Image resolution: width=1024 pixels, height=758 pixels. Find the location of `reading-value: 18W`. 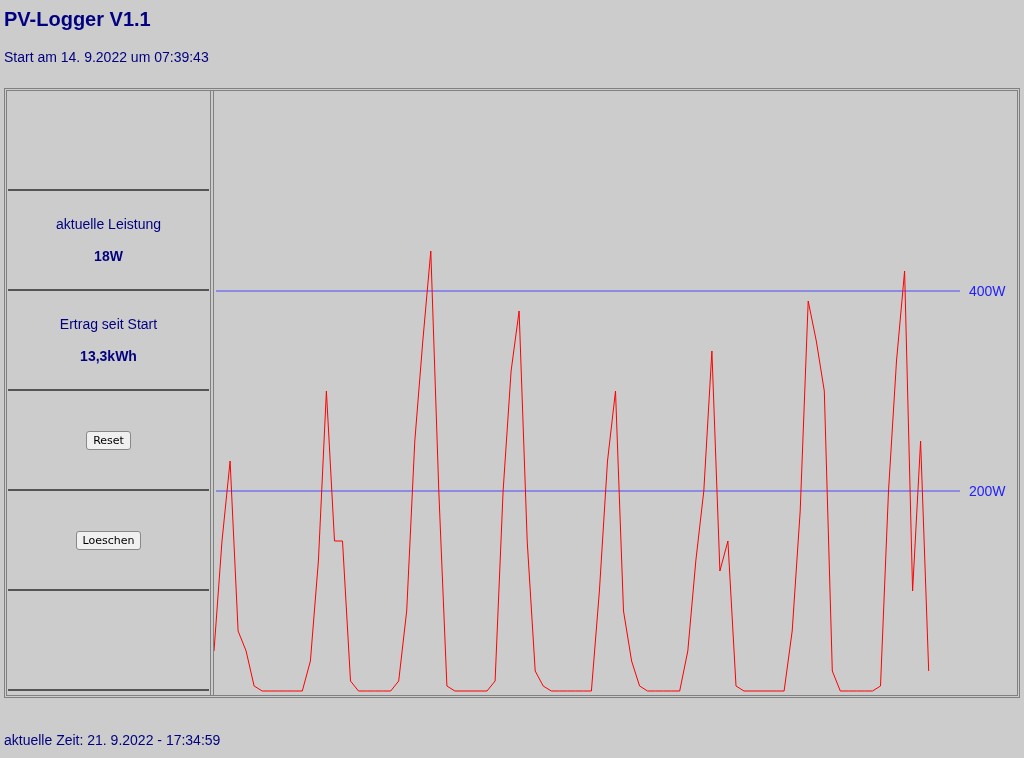

reading-value: 18W is located at coordinates (108, 256).